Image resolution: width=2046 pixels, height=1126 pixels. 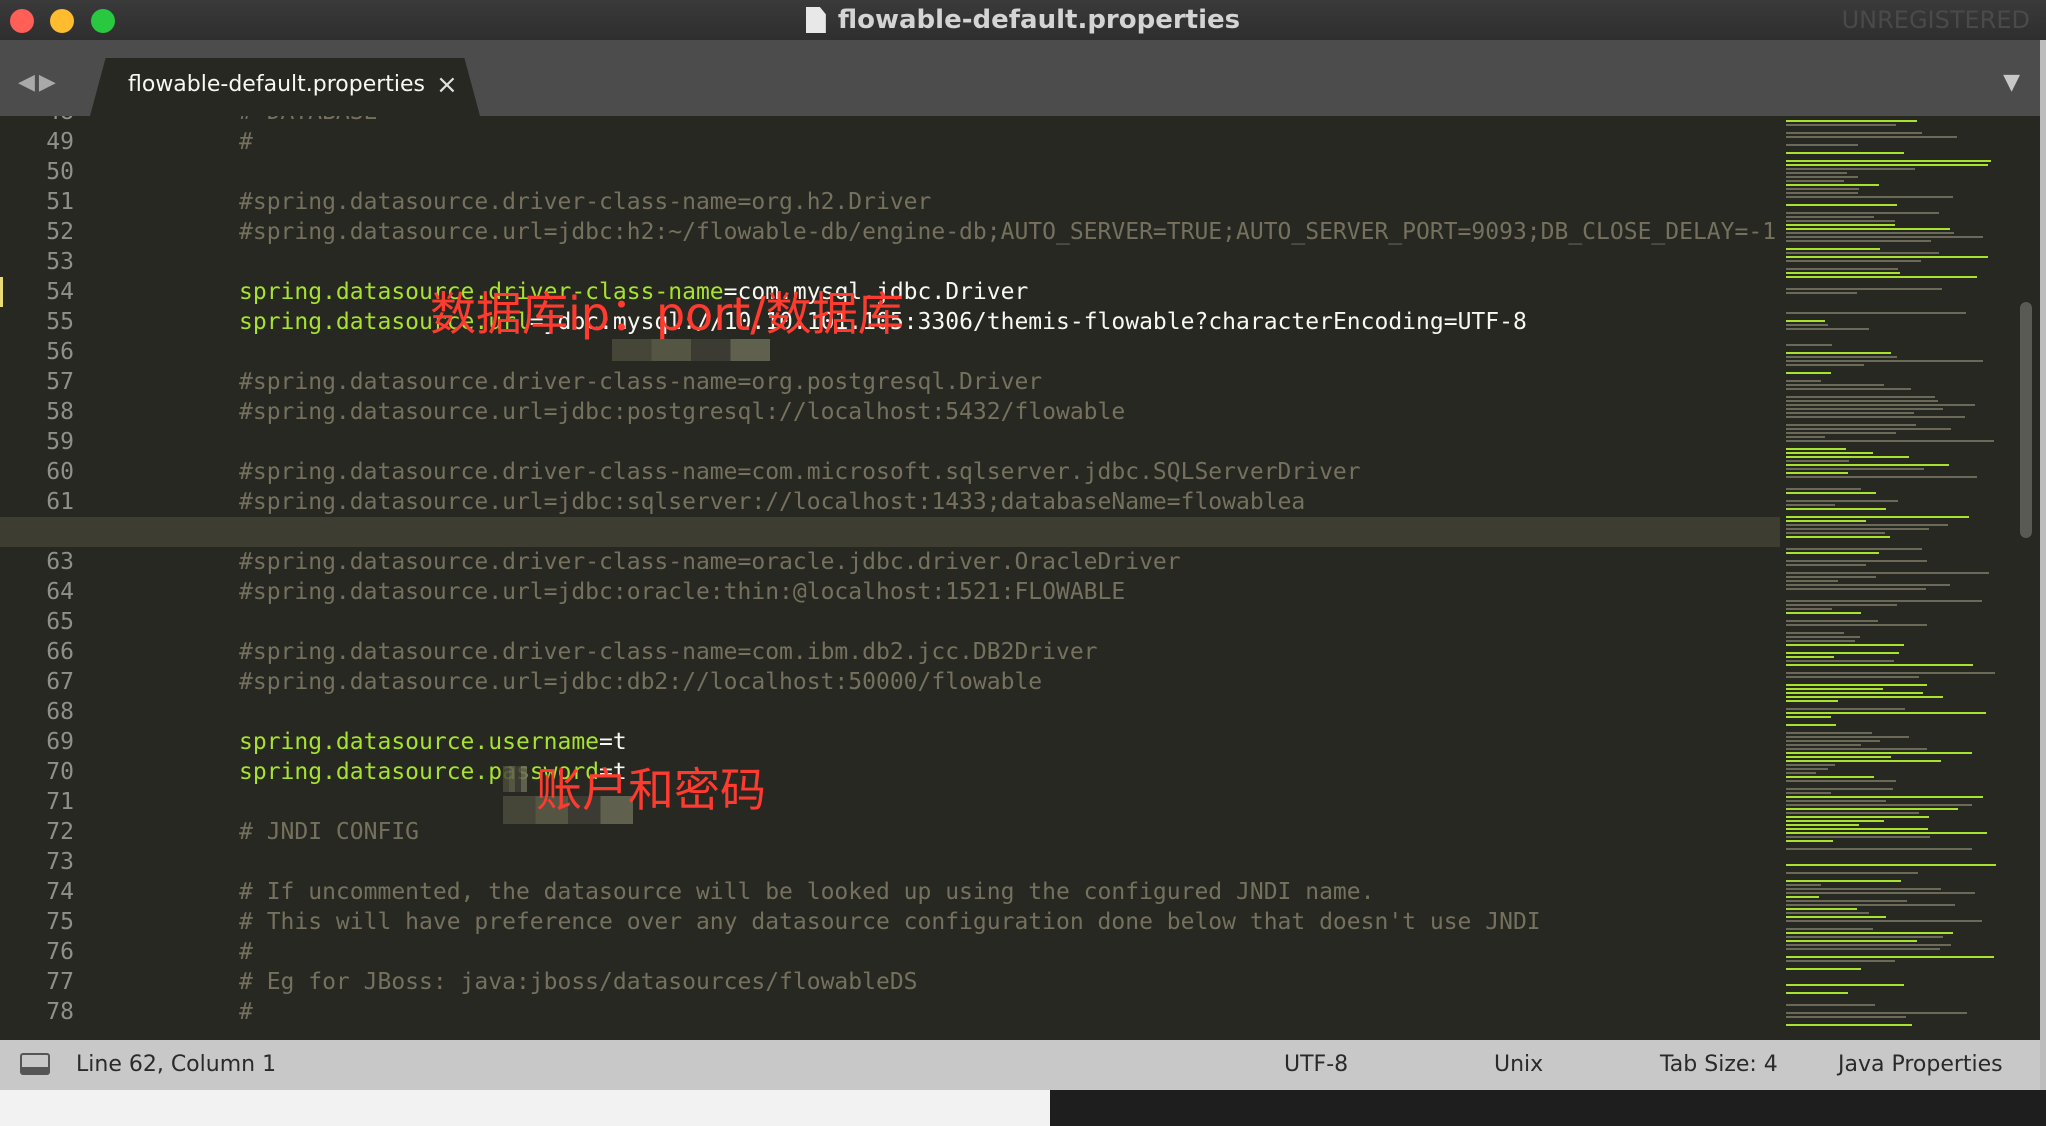 I want to click on syntax-indicator: Java Properties, so click(x=1920, y=1064).